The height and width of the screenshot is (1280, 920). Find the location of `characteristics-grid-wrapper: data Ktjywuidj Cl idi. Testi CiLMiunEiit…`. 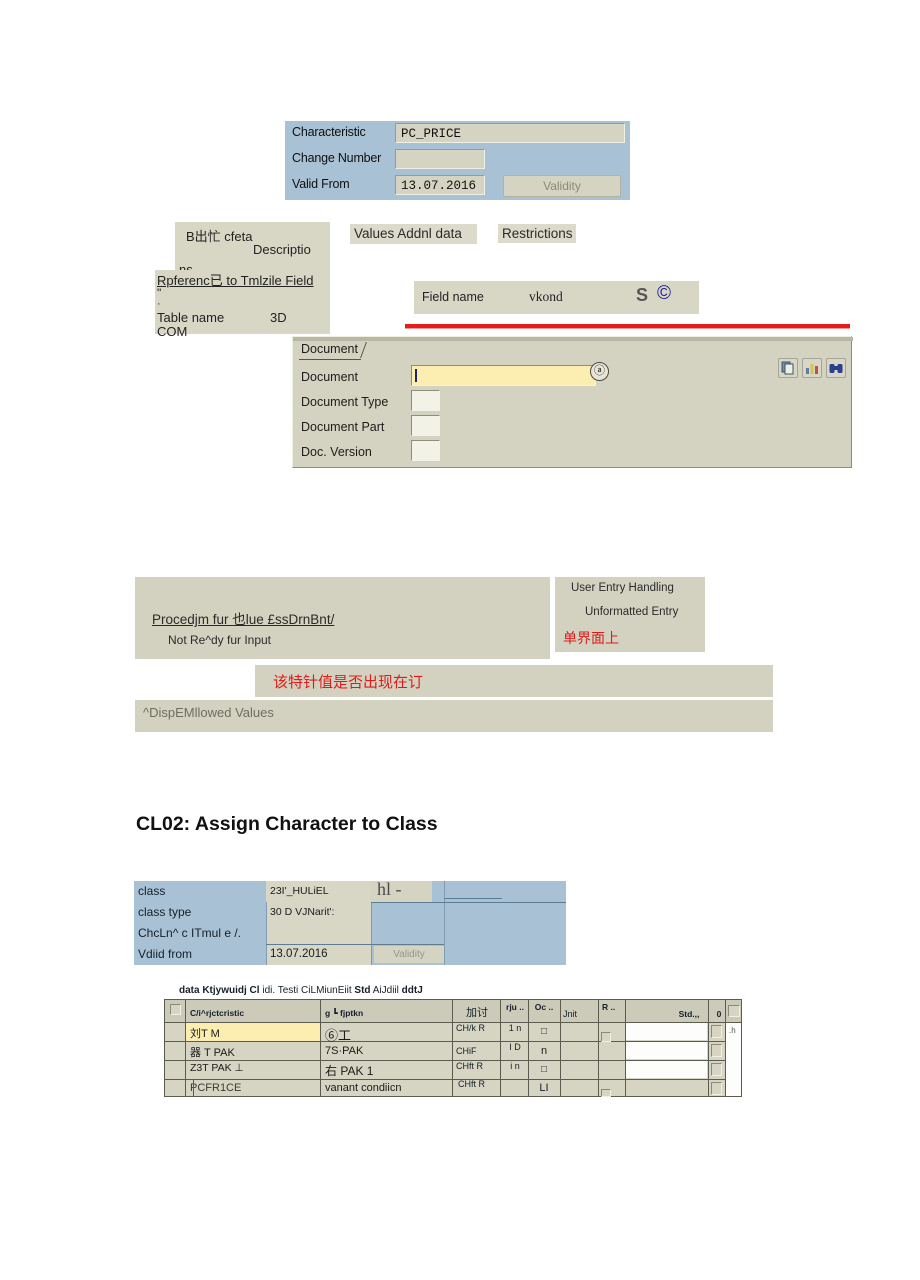

characteristics-grid-wrapper: data Ktjywuidj Cl idi. Testi CiLMiunEiit… is located at coordinates (453, 1041).